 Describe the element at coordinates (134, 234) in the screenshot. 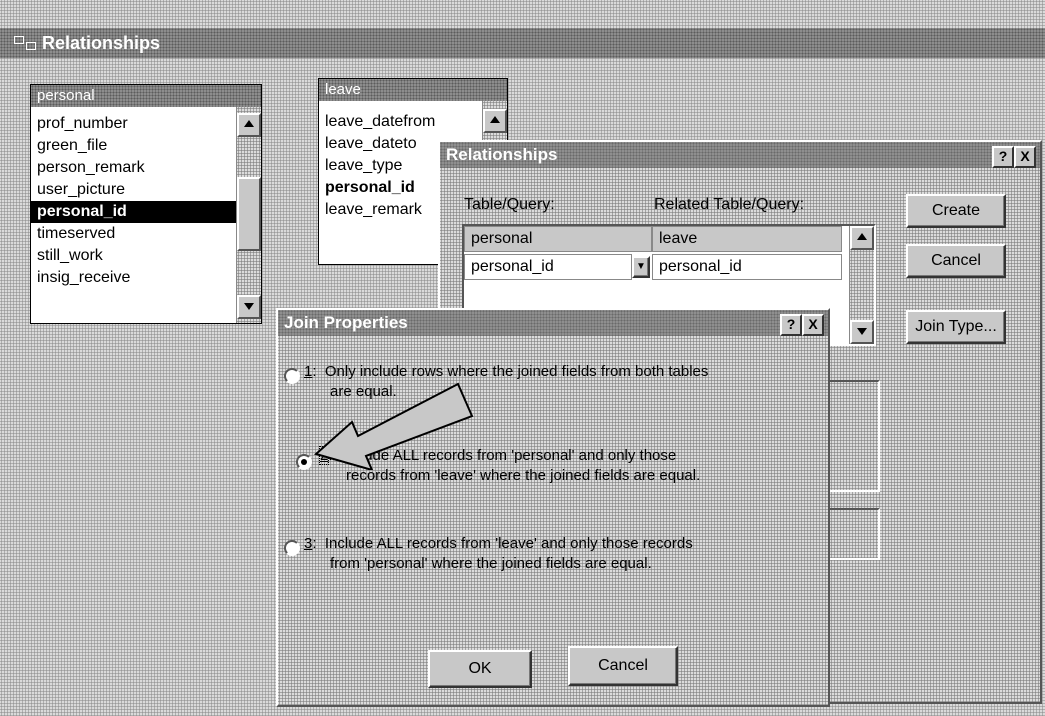

I see `field-item: timeserved` at that location.